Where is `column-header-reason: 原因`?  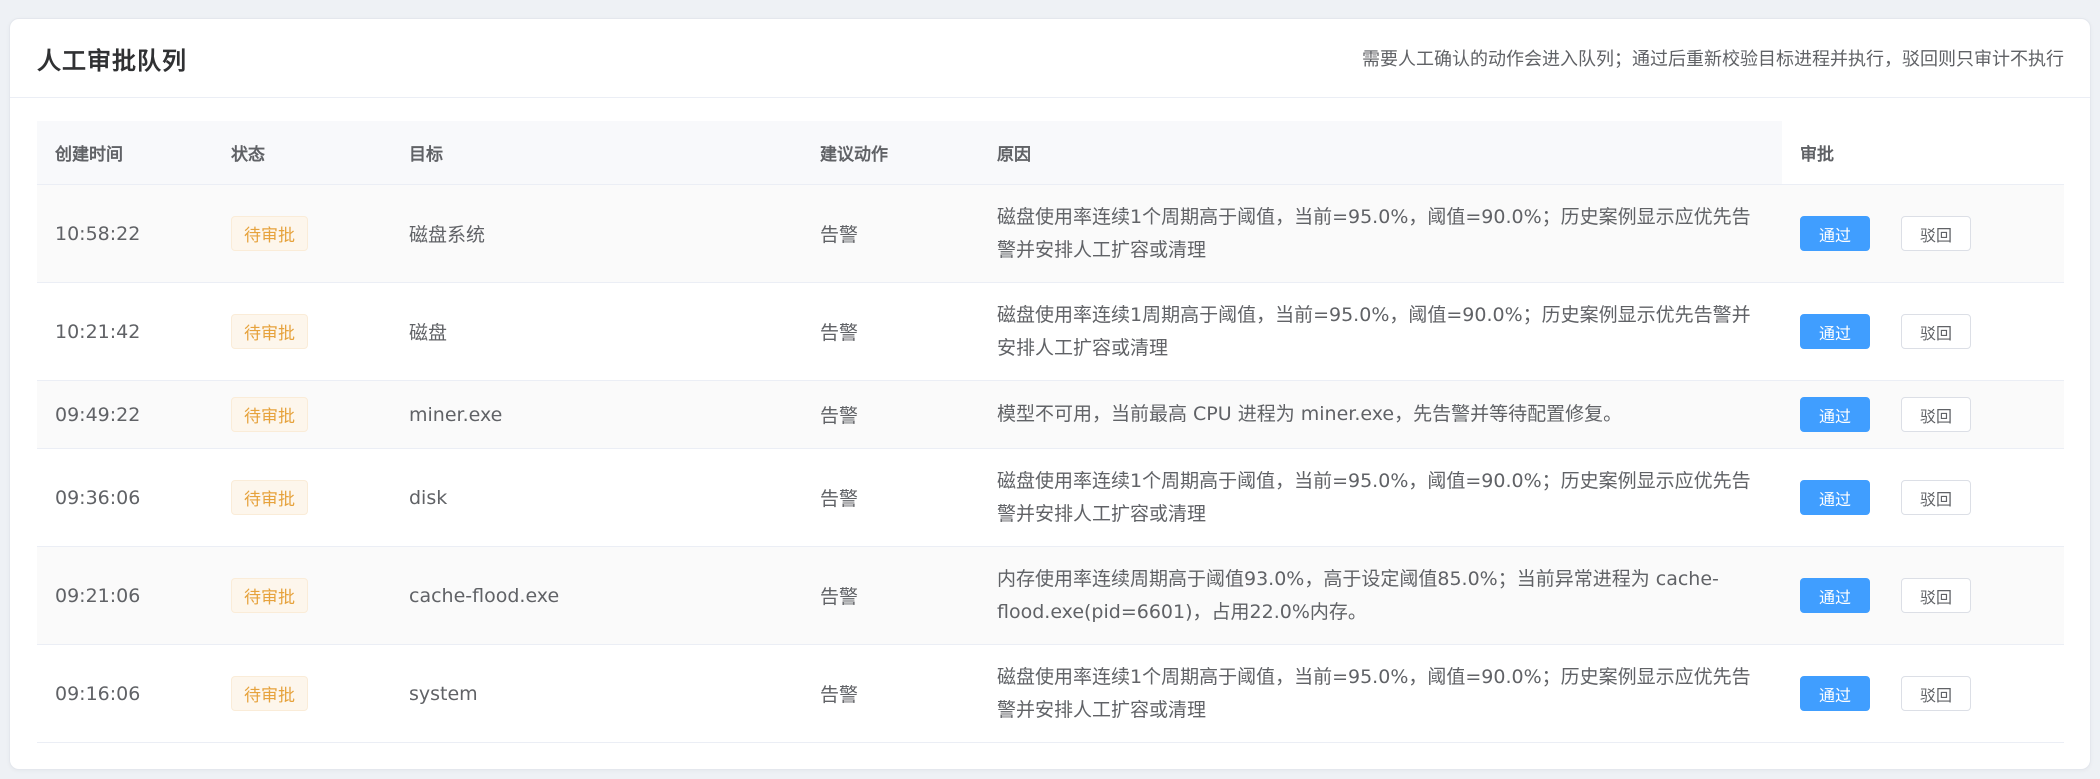 column-header-reason: 原因 is located at coordinates (1014, 155).